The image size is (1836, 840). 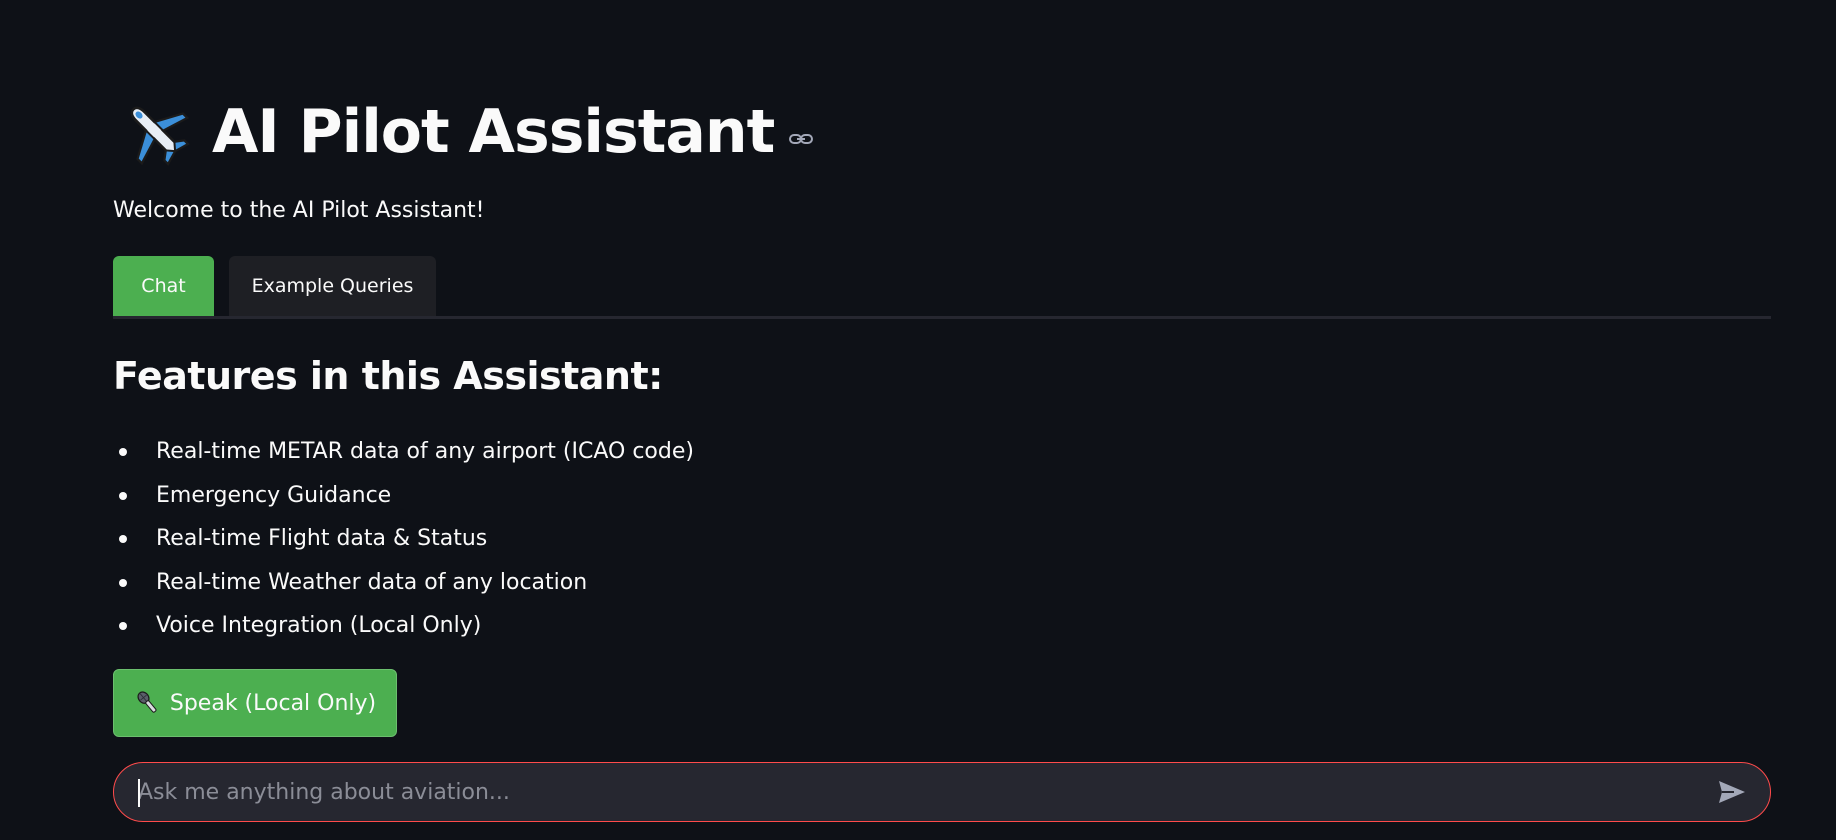 I want to click on speak-button: Speak (Local Only), so click(x=255, y=703).